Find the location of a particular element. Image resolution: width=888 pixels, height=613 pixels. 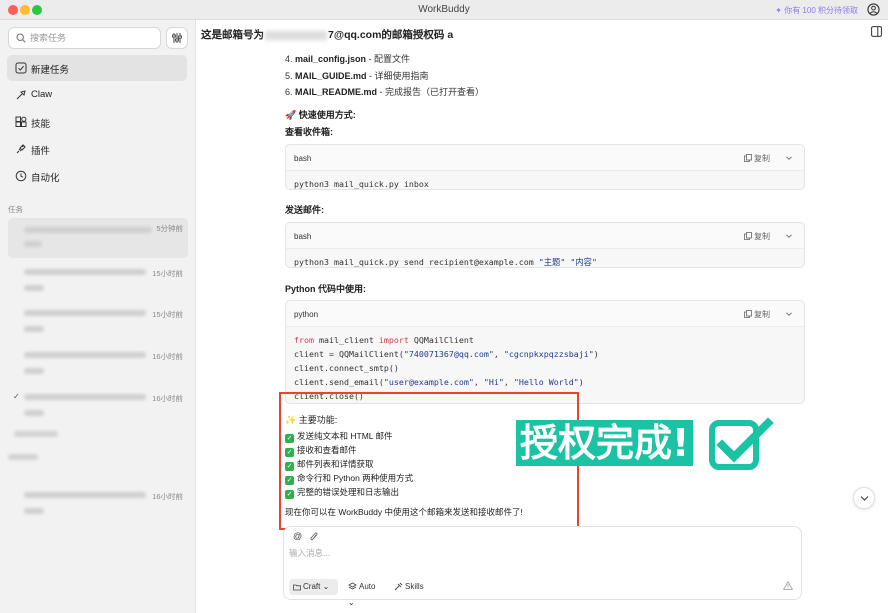

craft-mode-dropdown: Craft ⌄ is located at coordinates (313, 587).